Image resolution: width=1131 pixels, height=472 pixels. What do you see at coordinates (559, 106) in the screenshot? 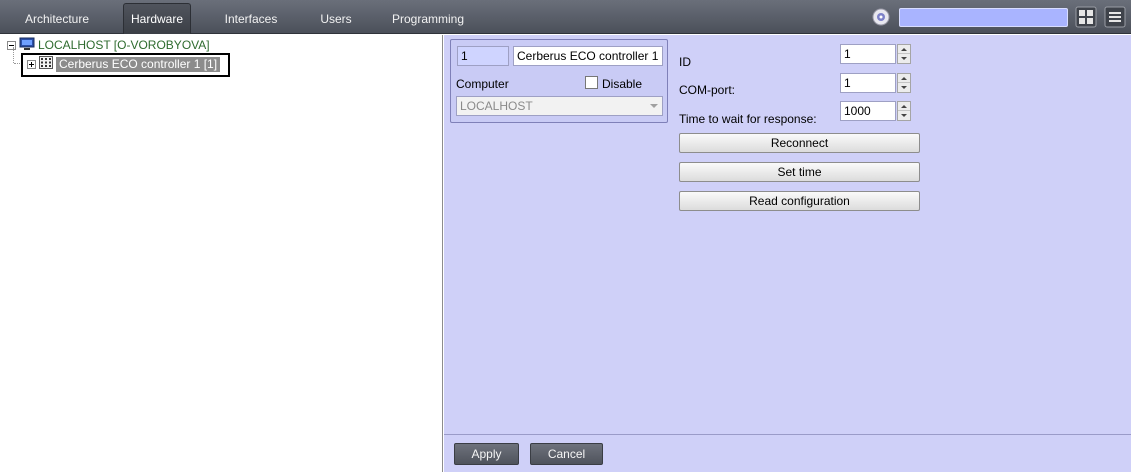
I see `computer-select: LOCALHOST` at bounding box center [559, 106].